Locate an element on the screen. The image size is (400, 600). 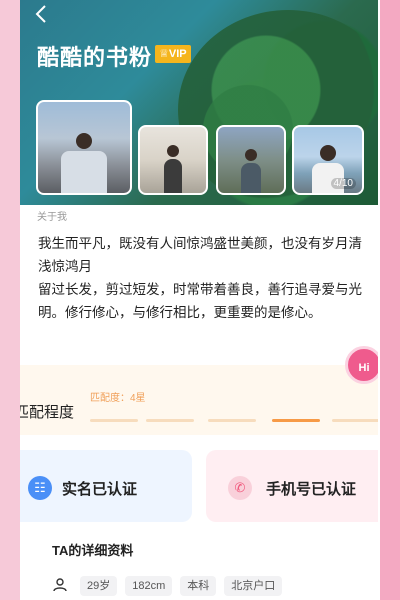
vip-badge: ♕VIP is located at coordinates (173, 54).